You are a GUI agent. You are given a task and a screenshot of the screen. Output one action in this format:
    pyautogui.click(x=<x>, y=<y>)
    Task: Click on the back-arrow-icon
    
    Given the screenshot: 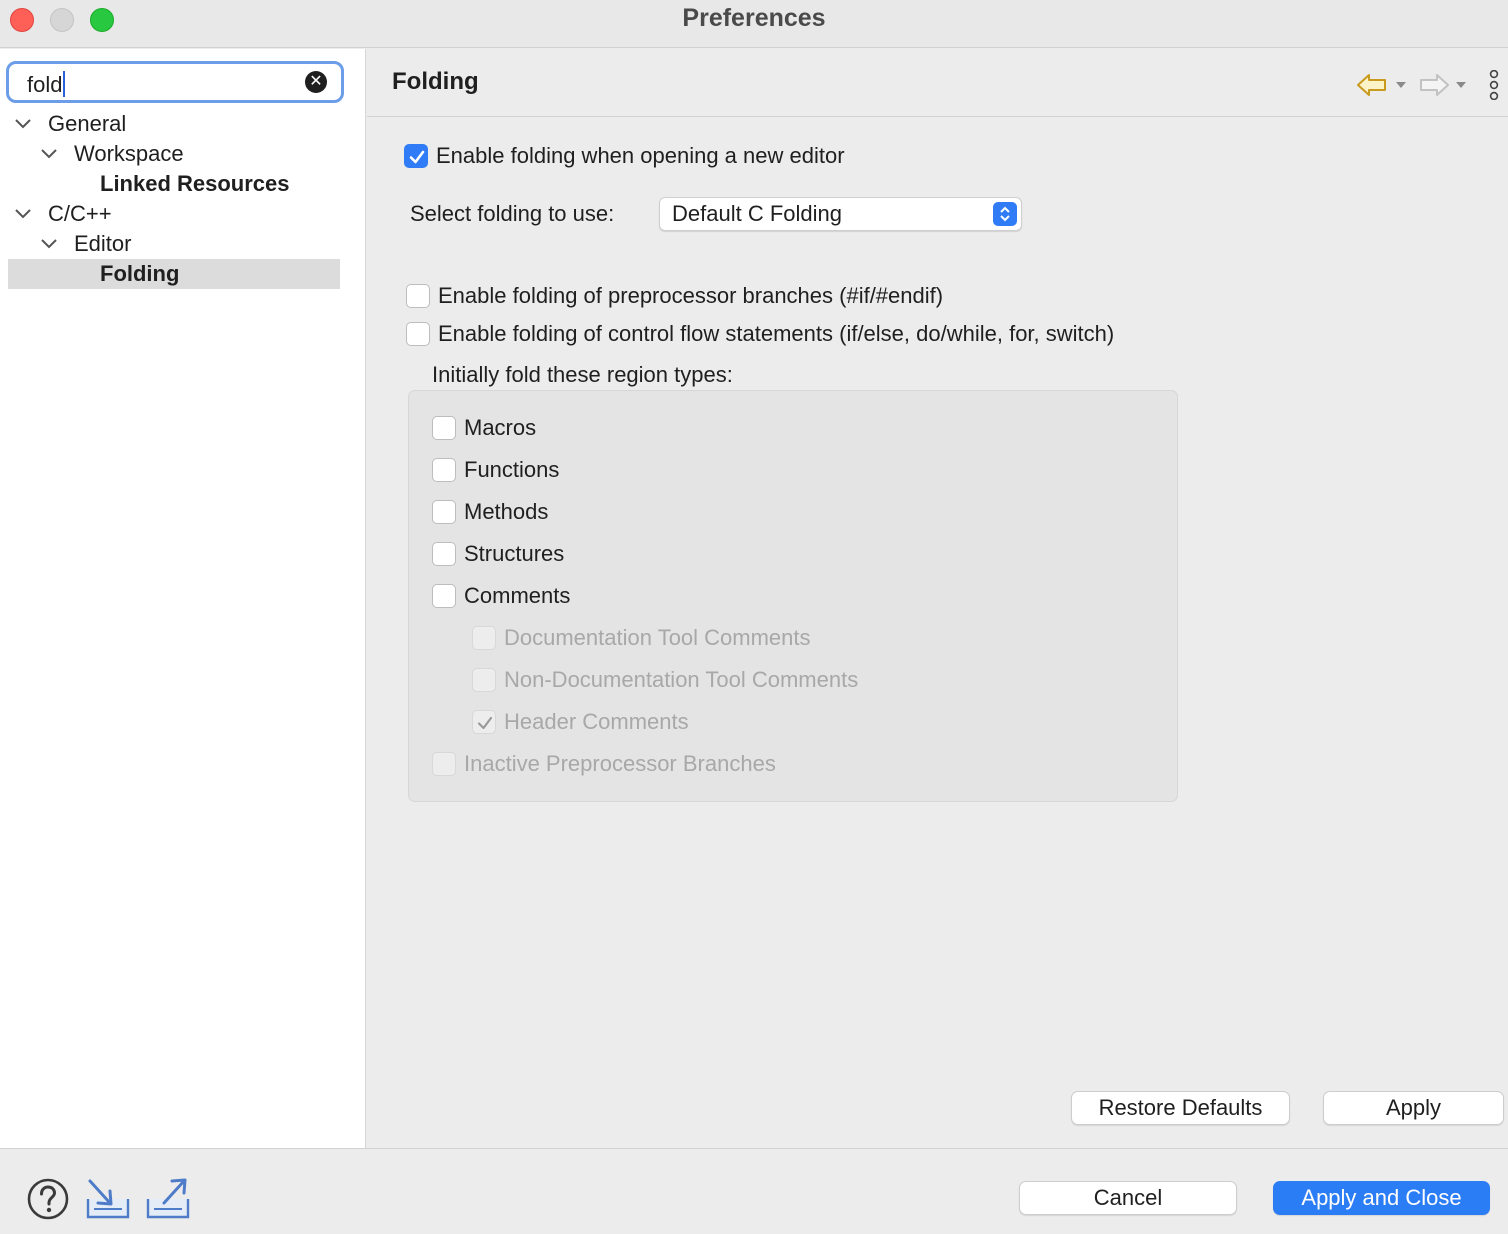 What is the action you would take?
    pyautogui.click(x=1371, y=85)
    